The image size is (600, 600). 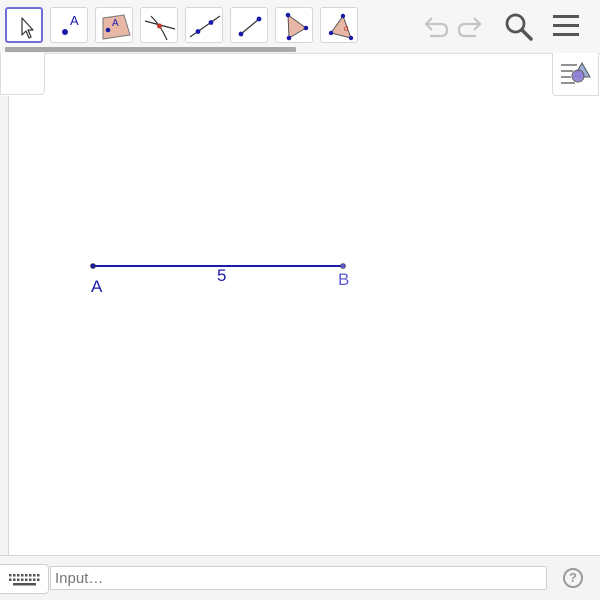 I want to click on input-bar: ?, so click(x=300, y=577).